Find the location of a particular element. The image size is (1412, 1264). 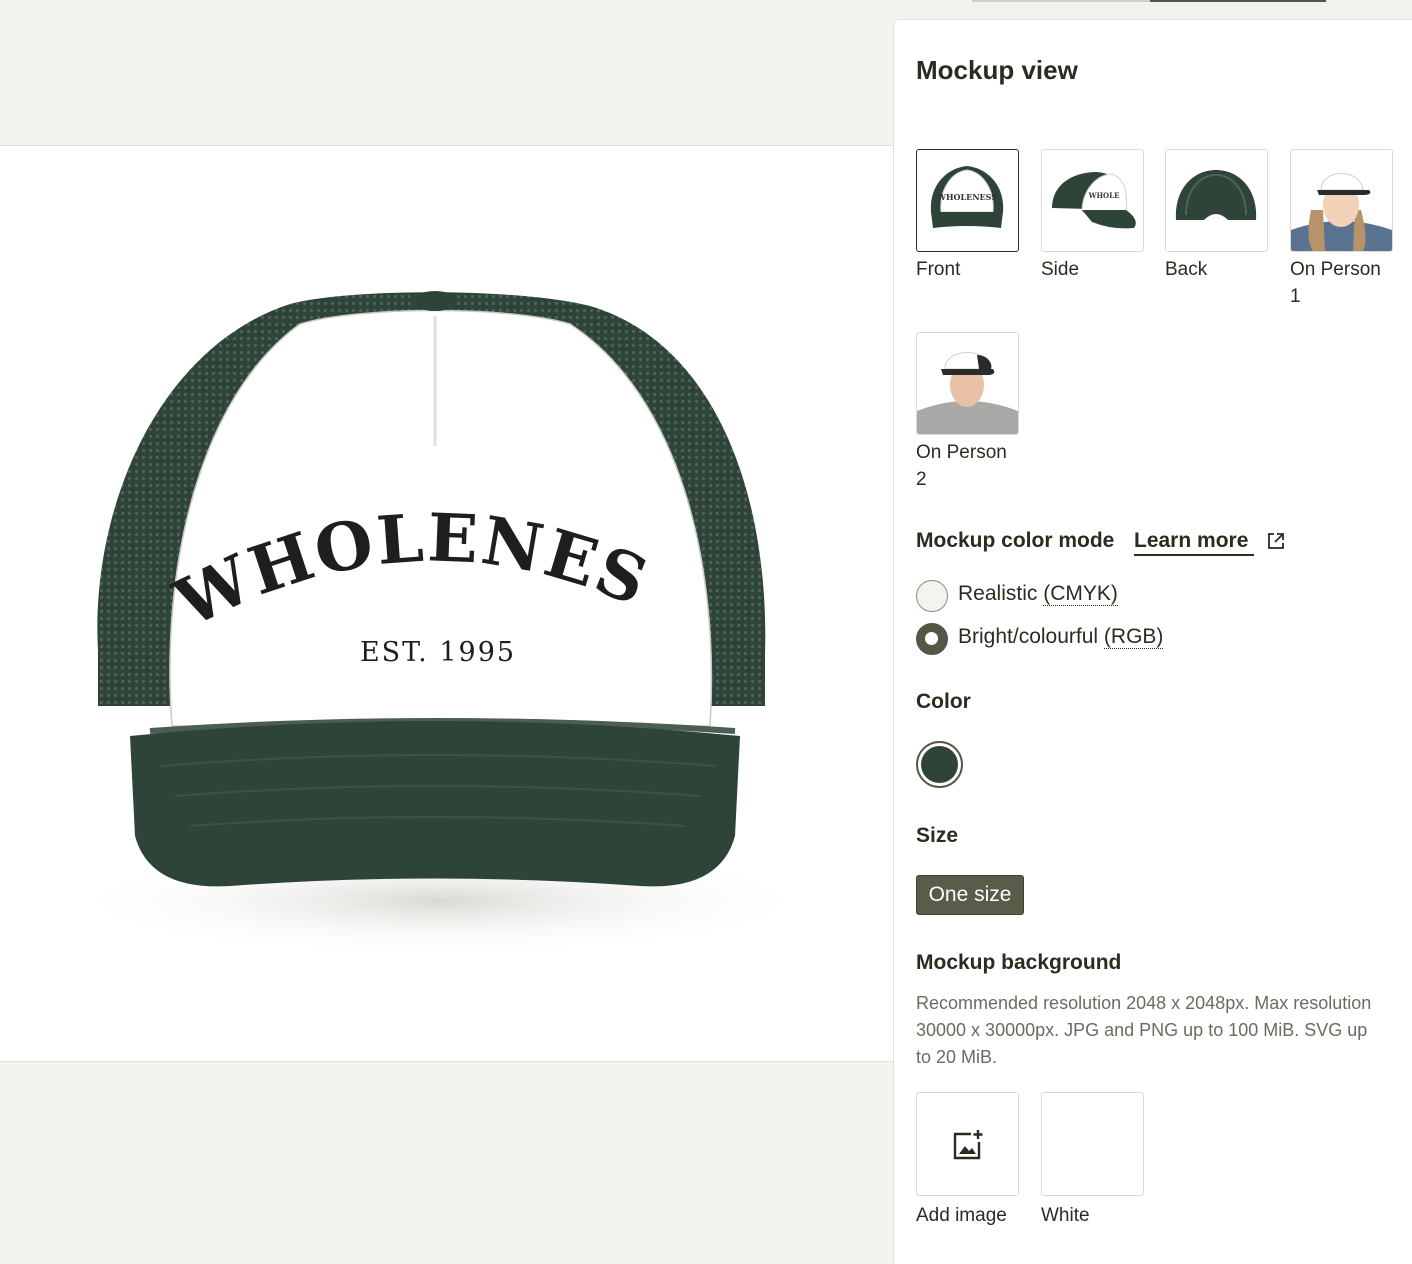

view-thumb-back is located at coordinates (1216, 200).